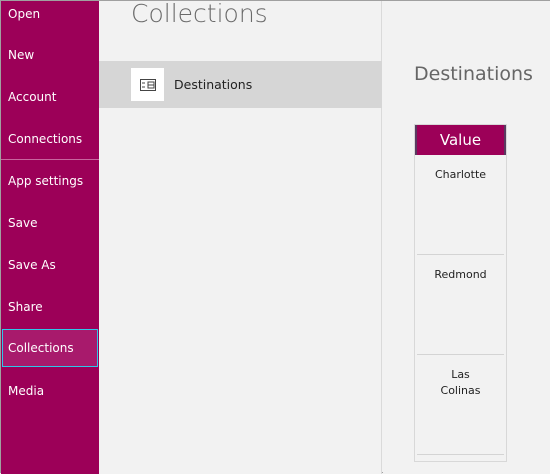  What do you see at coordinates (50, 181) in the screenshot?
I see `nav-app-settings: App settings` at bounding box center [50, 181].